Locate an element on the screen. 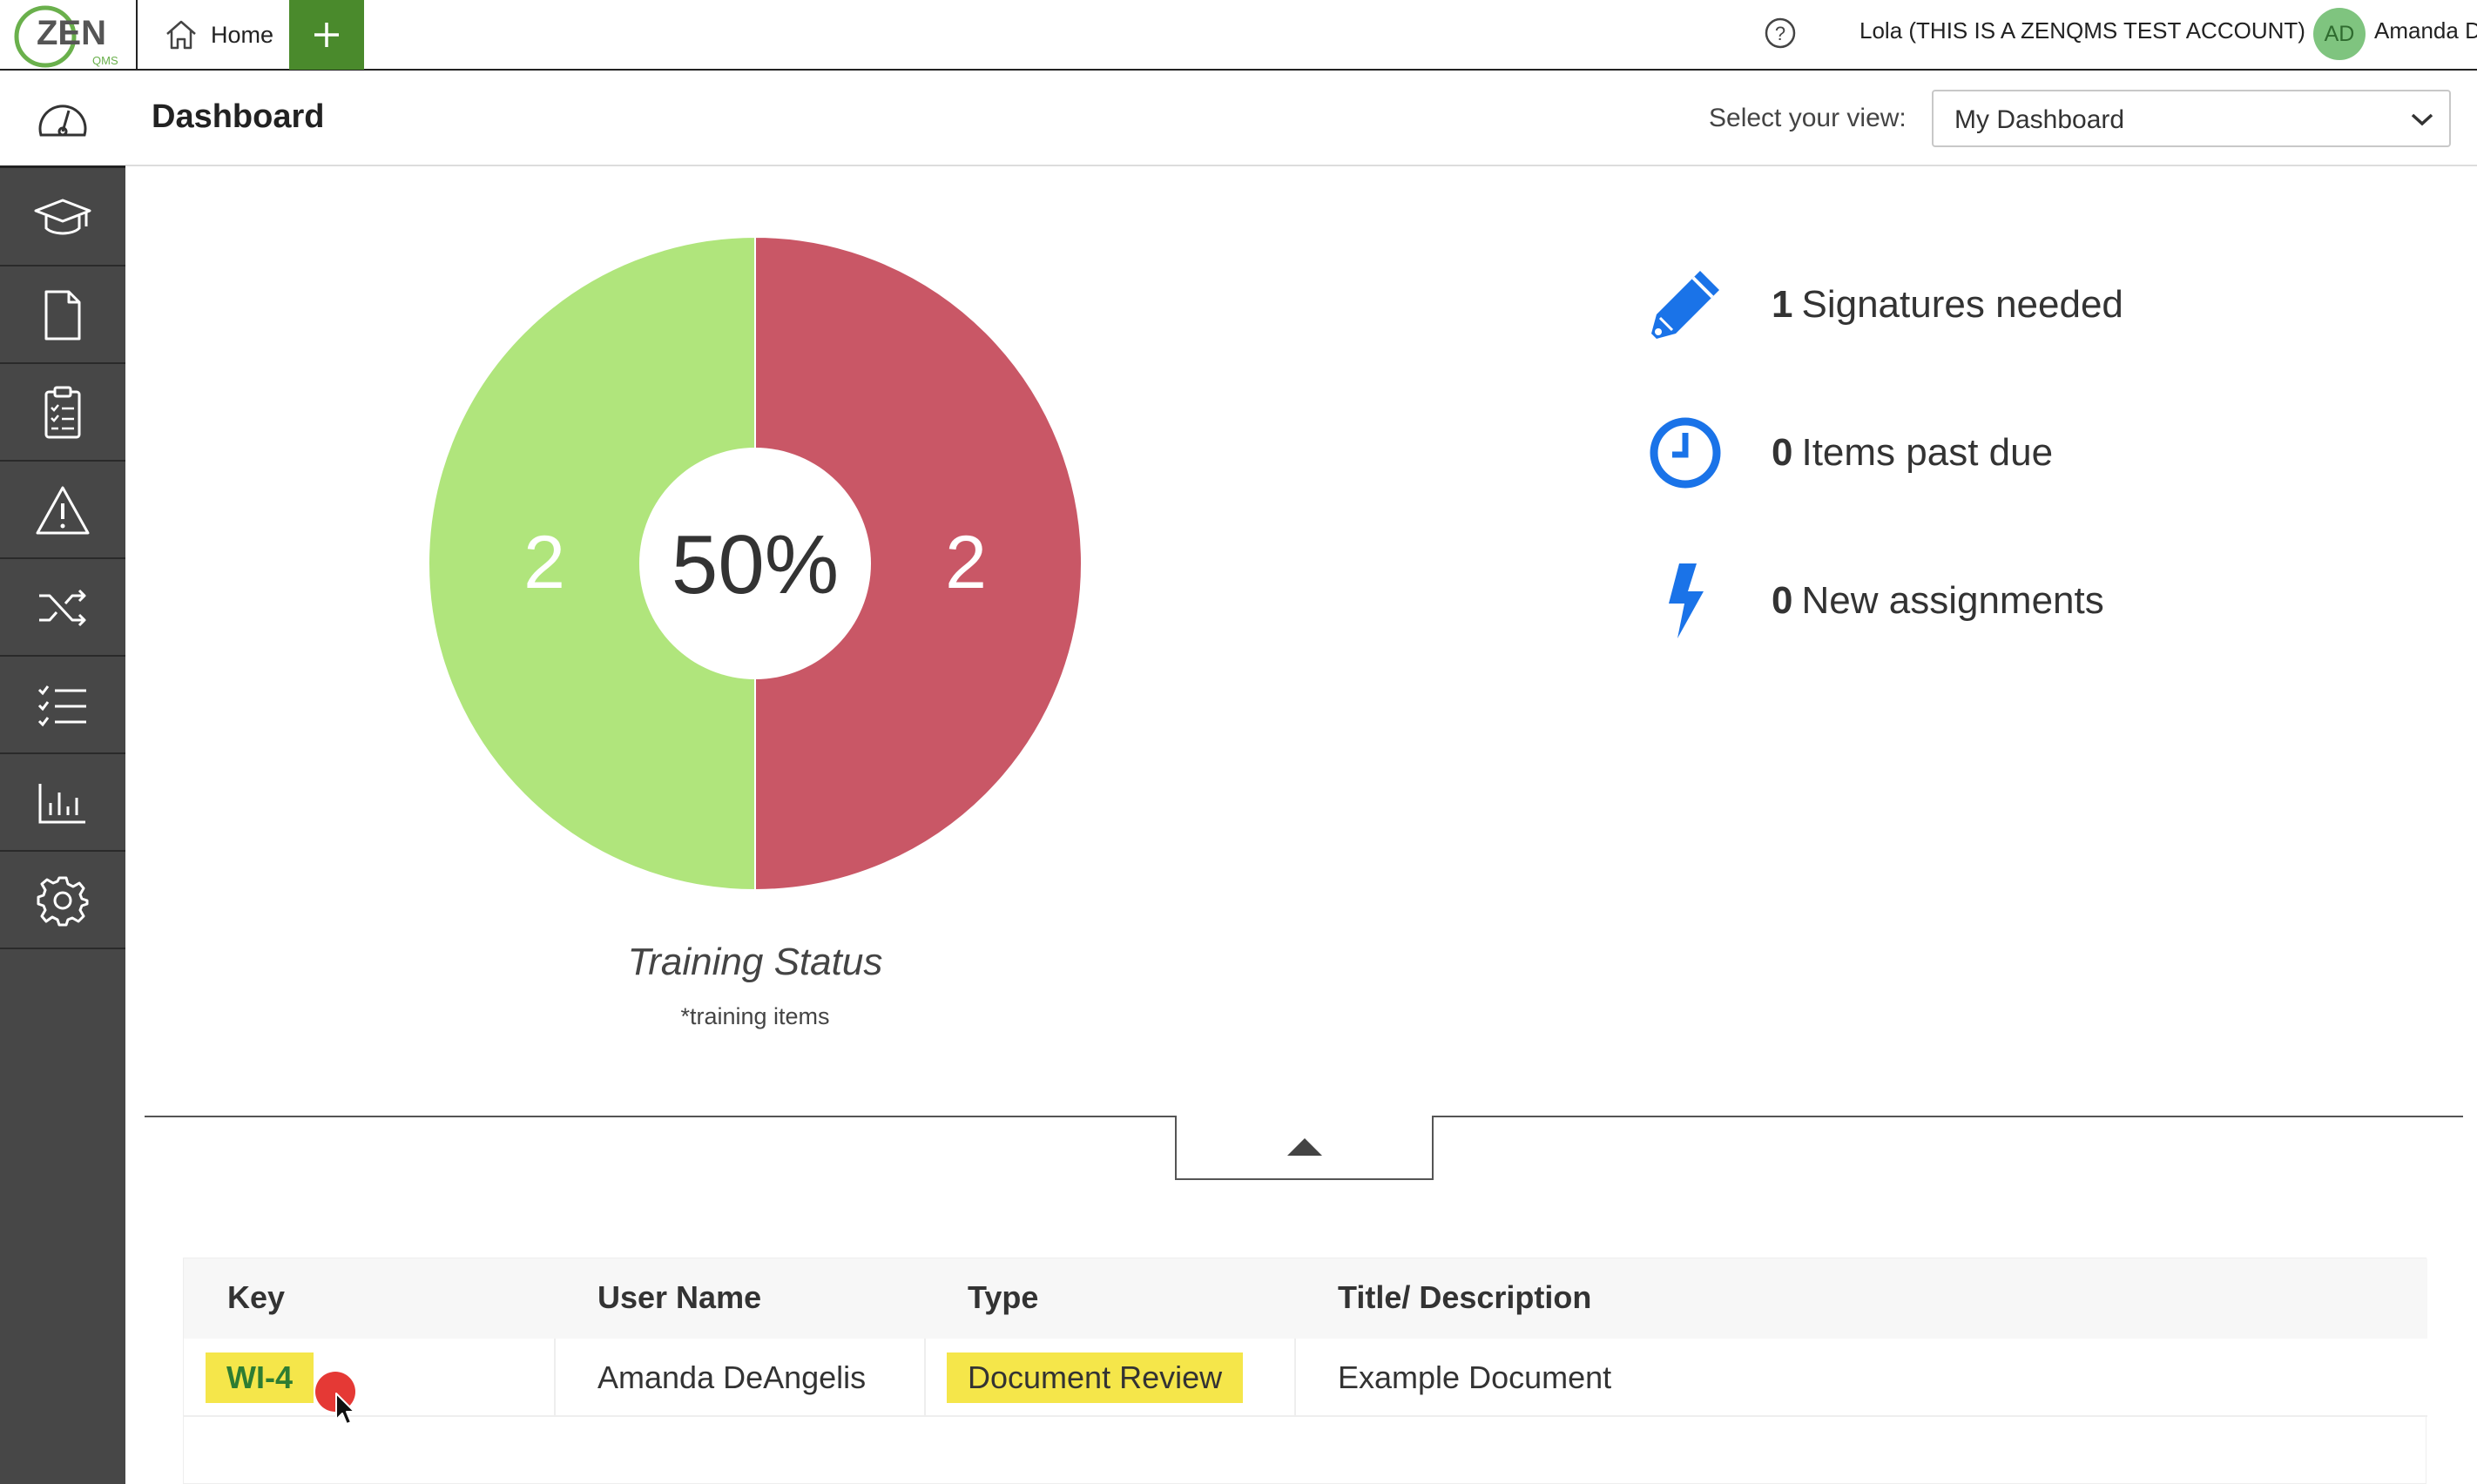  sidebar-item-tasks is located at coordinates (62, 706).